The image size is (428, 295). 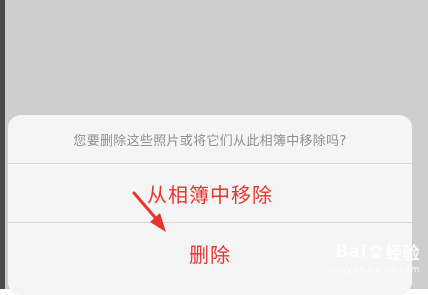 I want to click on watermark-logo-left: Bai, so click(x=351, y=251).